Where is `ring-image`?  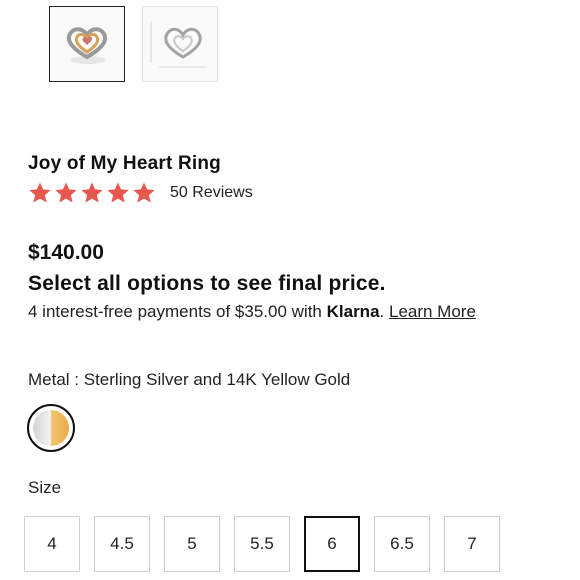 ring-image is located at coordinates (87, 45).